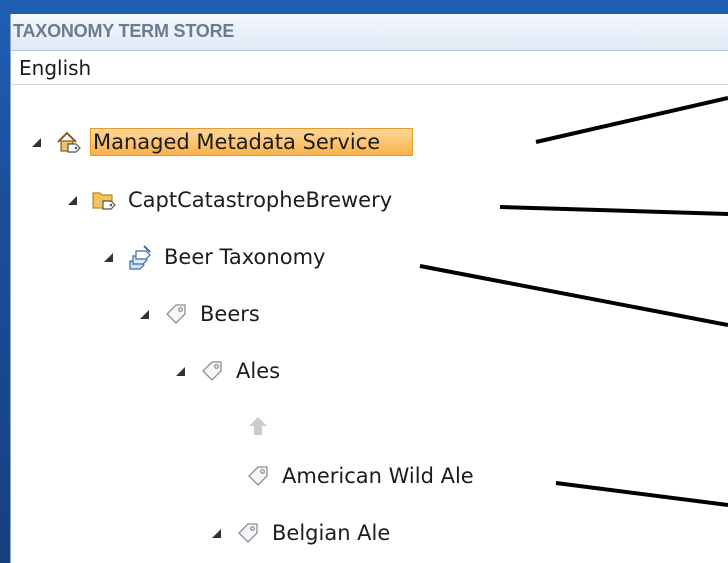  I want to click on tree-node-label: CaptCatastropheBrewery, so click(260, 200).